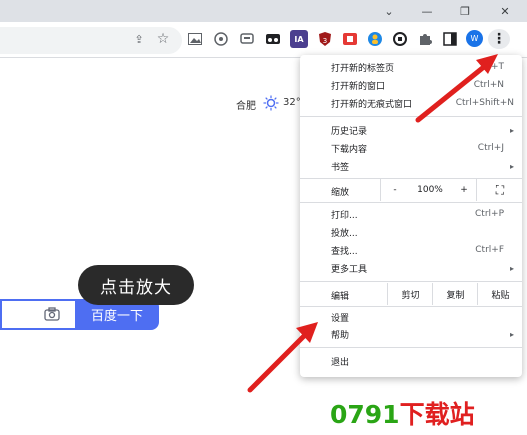  I want to click on title-bar: ⌄ — ❐ ✕, so click(263, 11).